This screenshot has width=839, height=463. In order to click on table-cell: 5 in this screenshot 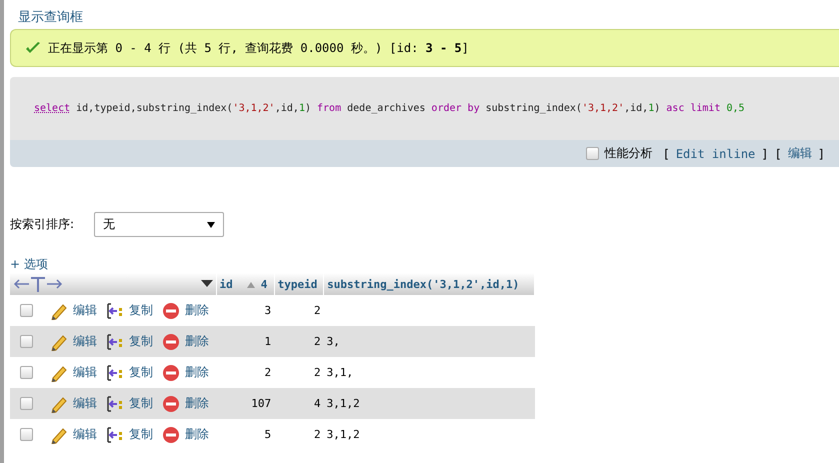, I will do `click(268, 434)`.